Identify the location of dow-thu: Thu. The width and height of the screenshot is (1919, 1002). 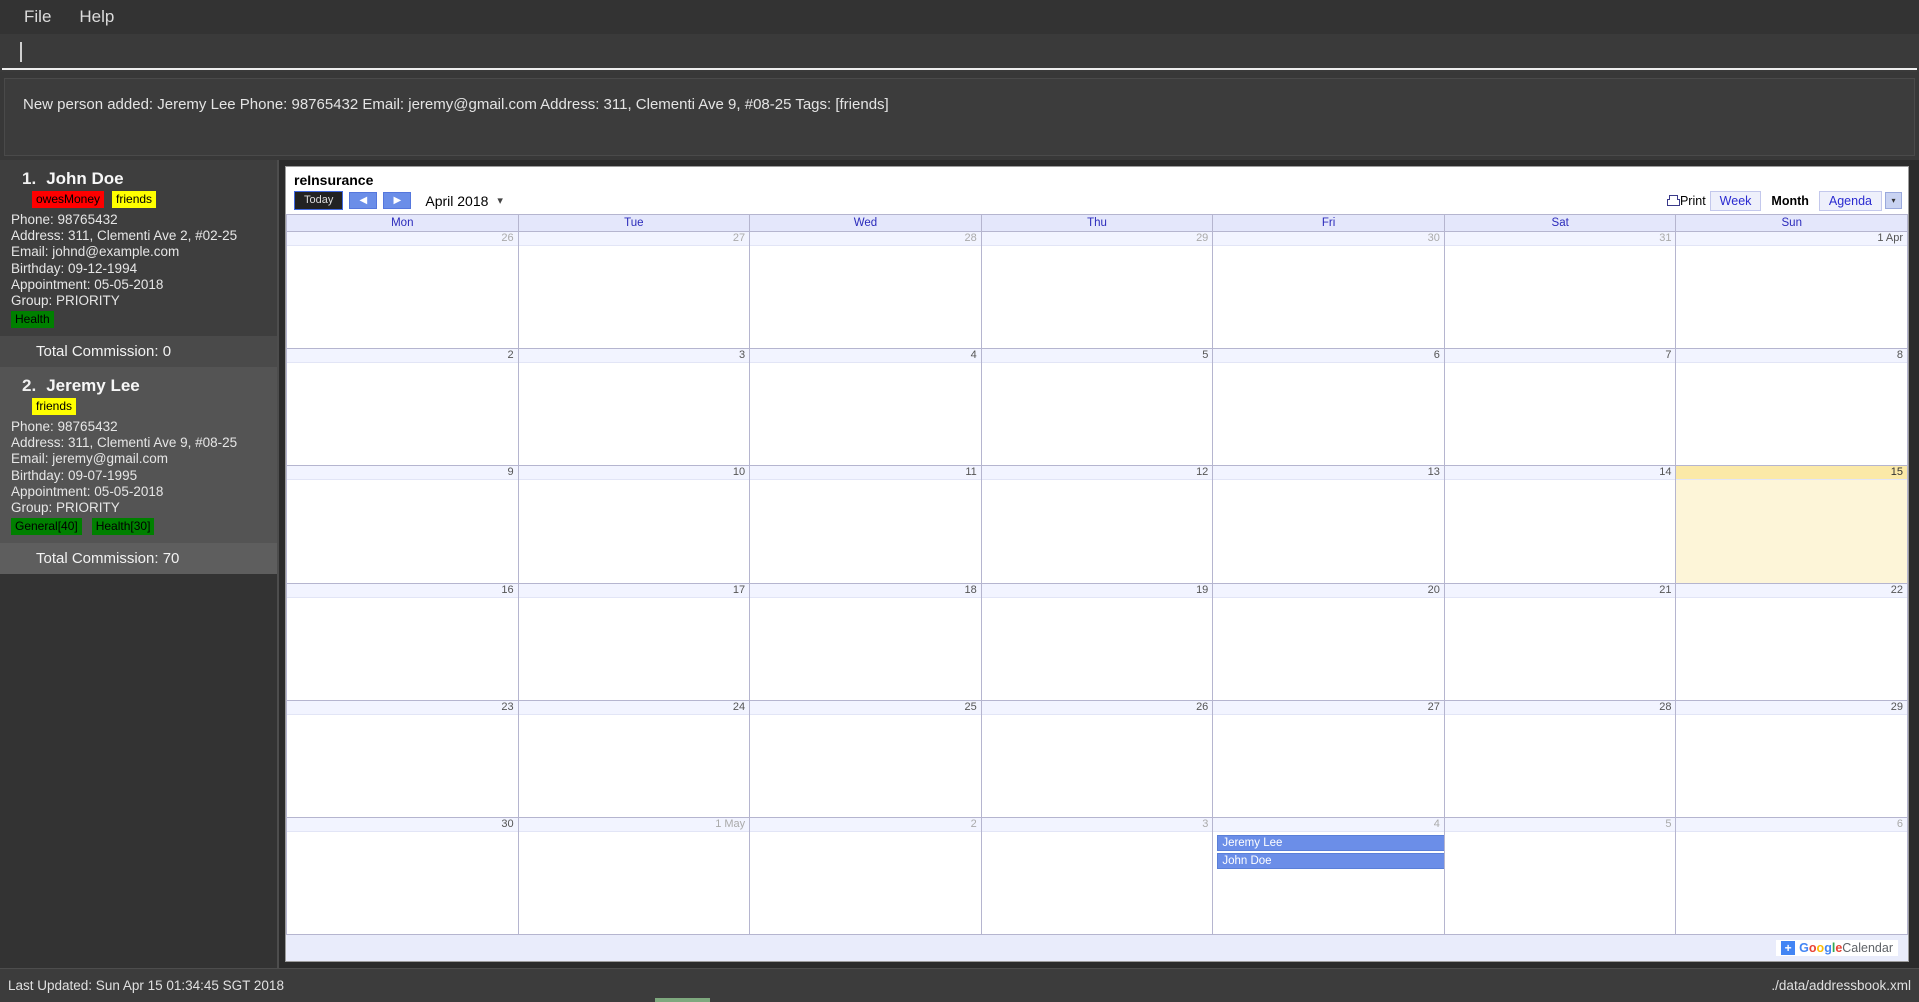
(1098, 223).